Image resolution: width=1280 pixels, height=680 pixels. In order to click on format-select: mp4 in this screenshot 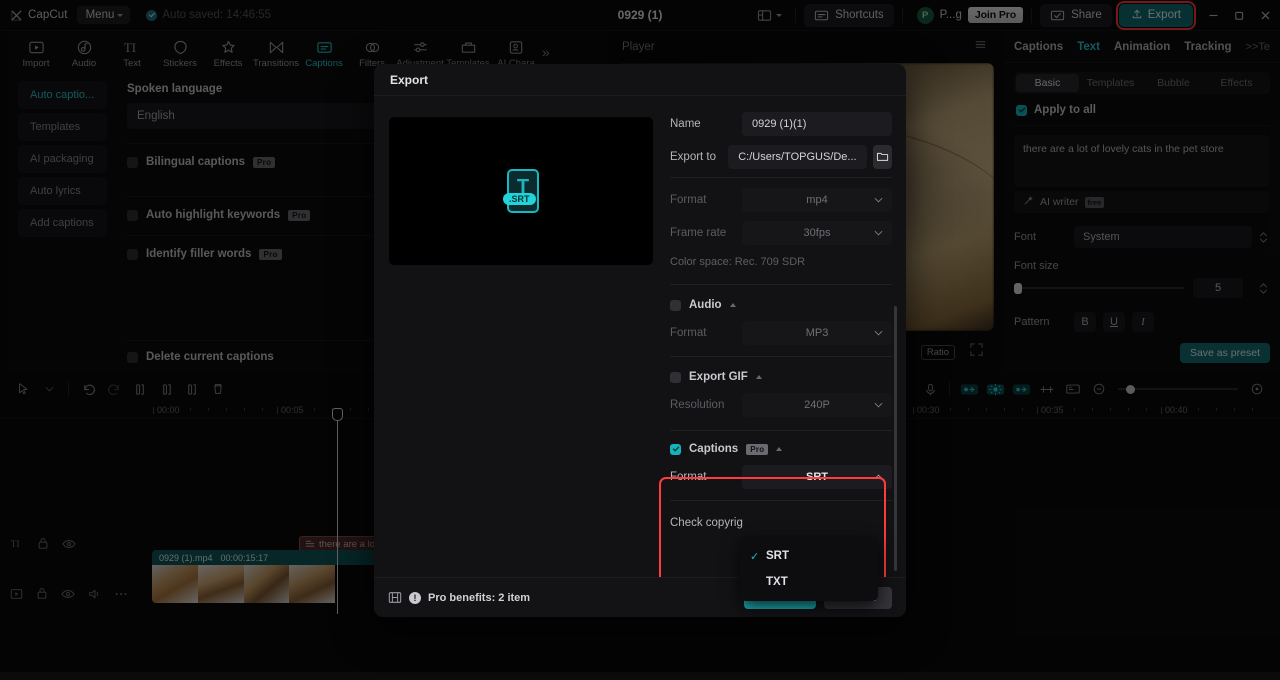, I will do `click(817, 199)`.